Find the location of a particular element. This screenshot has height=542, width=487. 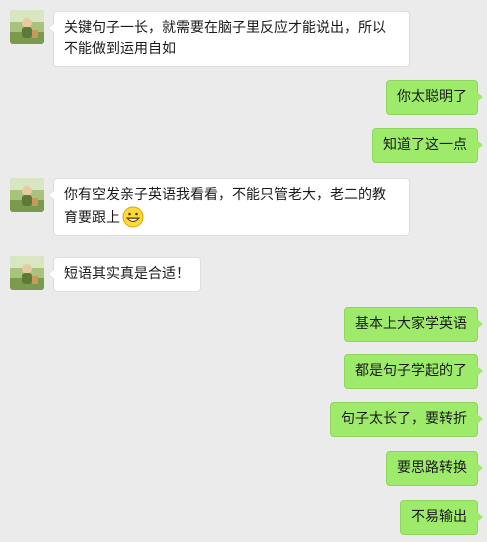

incoming-message: 关键句子一长，就需要在脑子里反应才能说出，所以不能做到运用自如 is located at coordinates (229, 39).